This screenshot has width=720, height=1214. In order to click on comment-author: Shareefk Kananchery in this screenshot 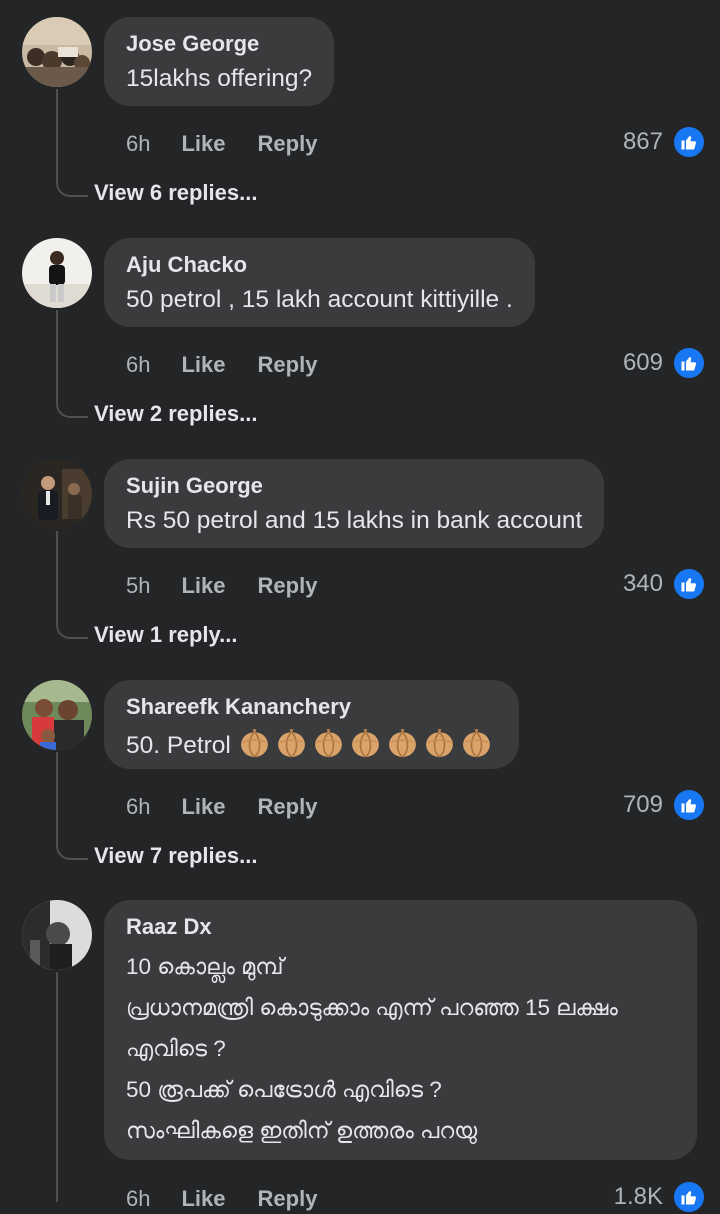, I will do `click(311, 707)`.